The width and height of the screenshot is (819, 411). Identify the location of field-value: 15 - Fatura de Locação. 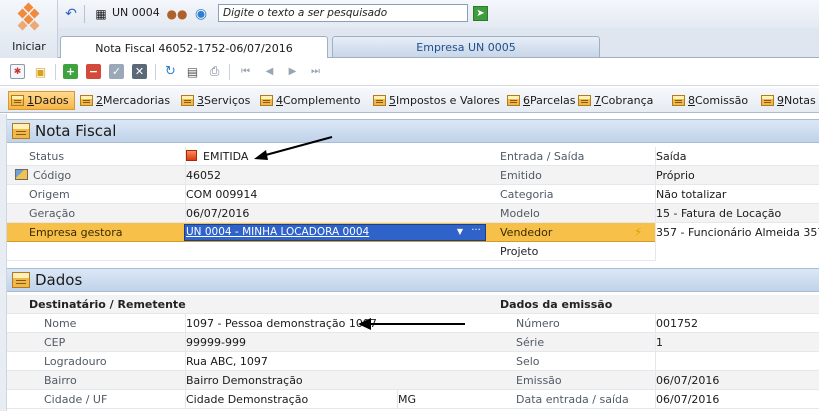
(737, 213).